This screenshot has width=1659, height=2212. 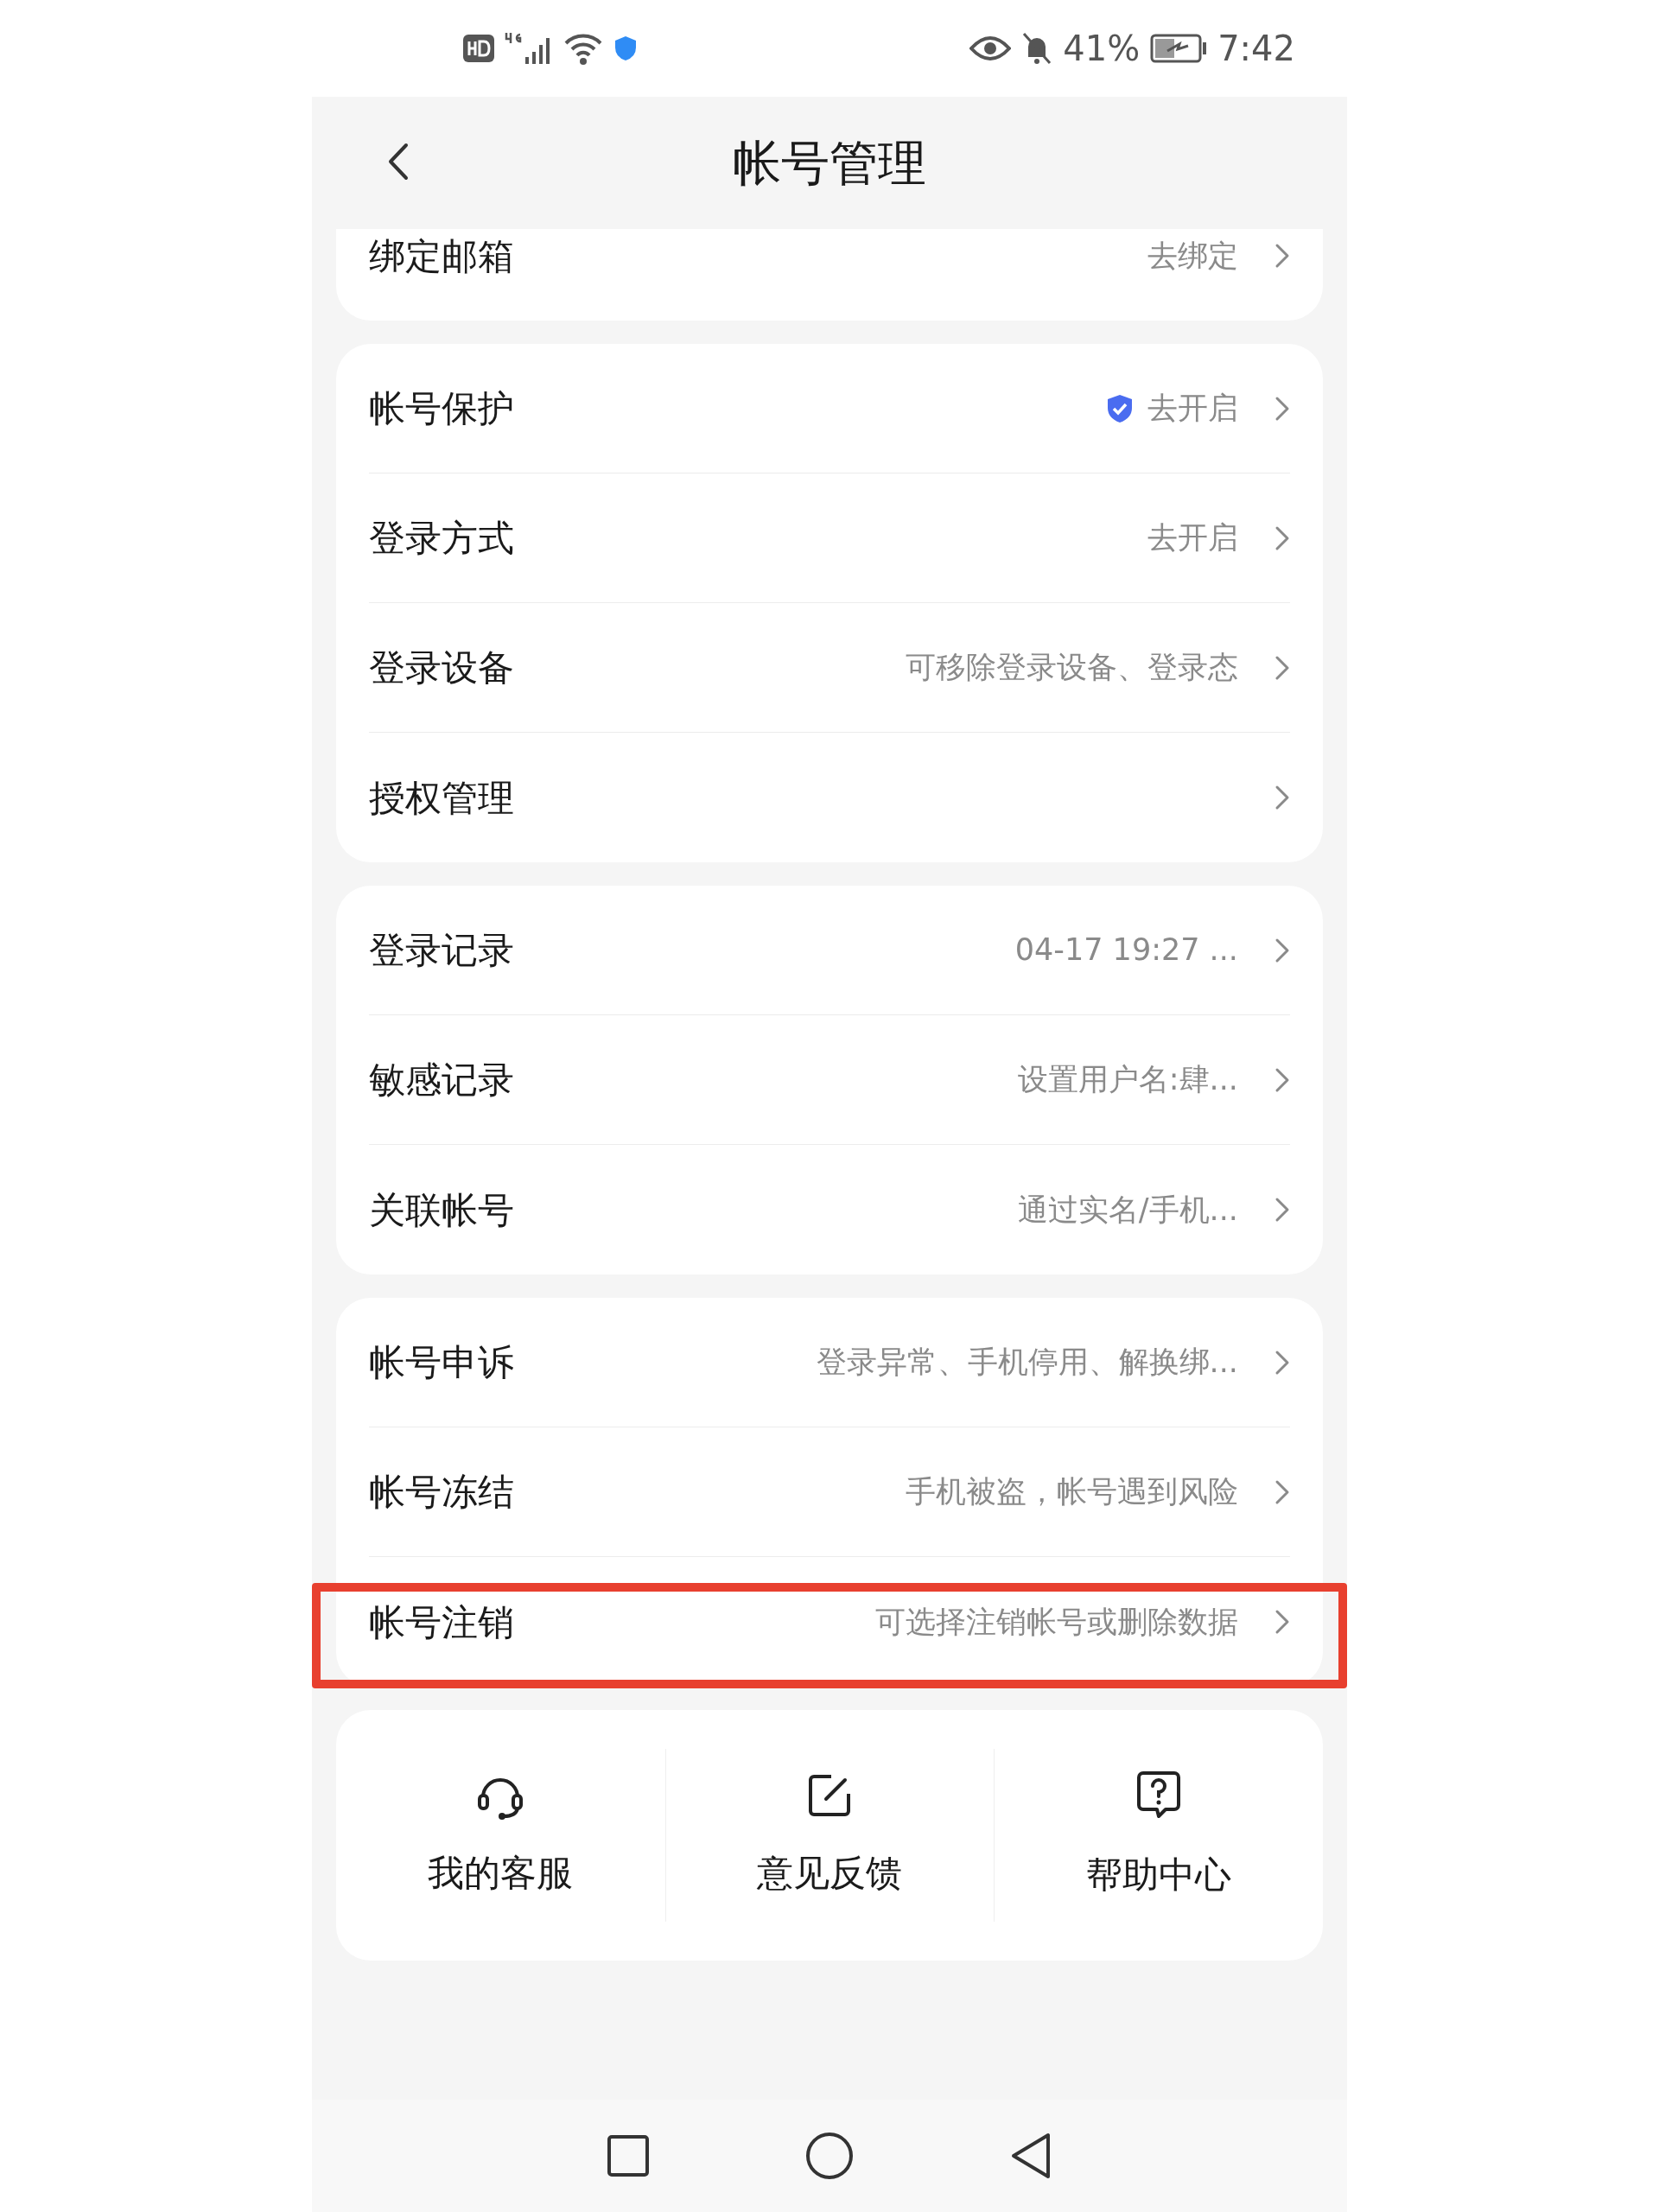 I want to click on eye-icon, so click(x=990, y=48).